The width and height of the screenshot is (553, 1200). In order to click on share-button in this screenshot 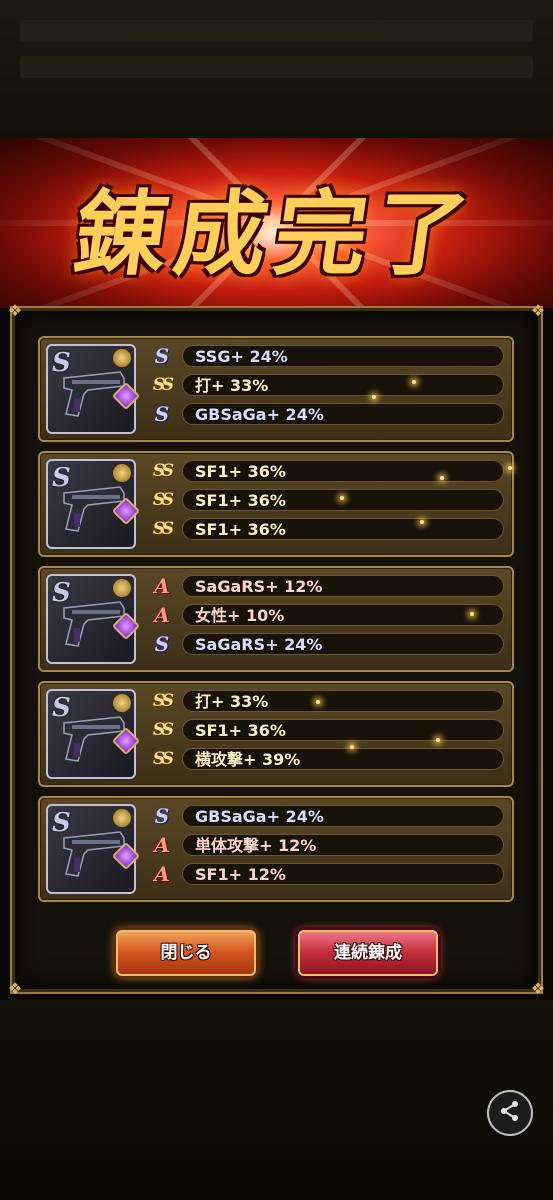, I will do `click(510, 1113)`.